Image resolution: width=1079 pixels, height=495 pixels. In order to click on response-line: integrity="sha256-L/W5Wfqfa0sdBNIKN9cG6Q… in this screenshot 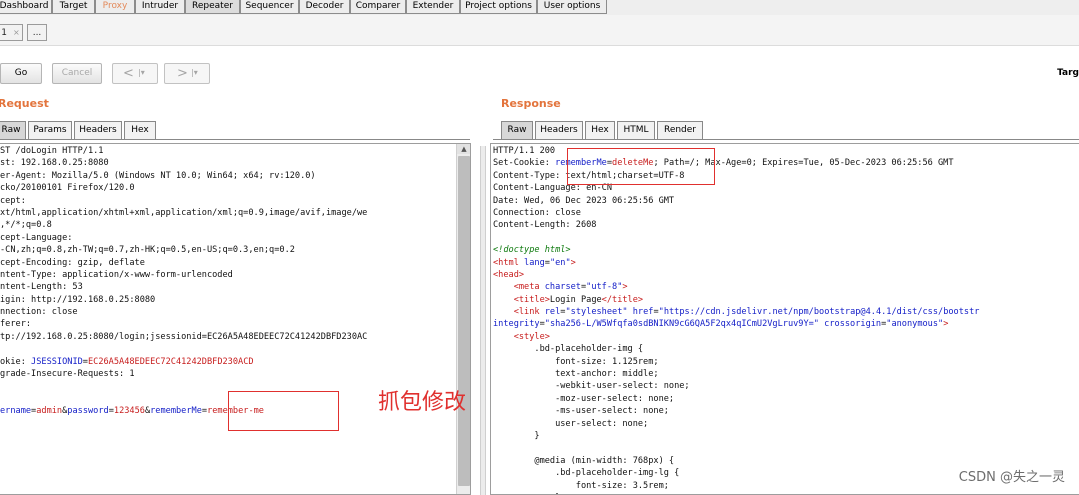, I will do `click(721, 324)`.